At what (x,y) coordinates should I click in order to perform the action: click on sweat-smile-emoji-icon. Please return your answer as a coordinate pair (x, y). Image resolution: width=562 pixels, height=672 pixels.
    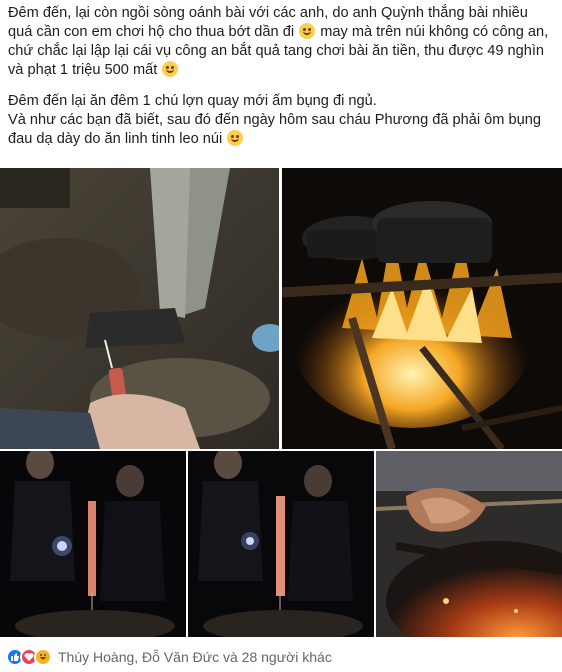
    Looking at the image, I should click on (307, 31).